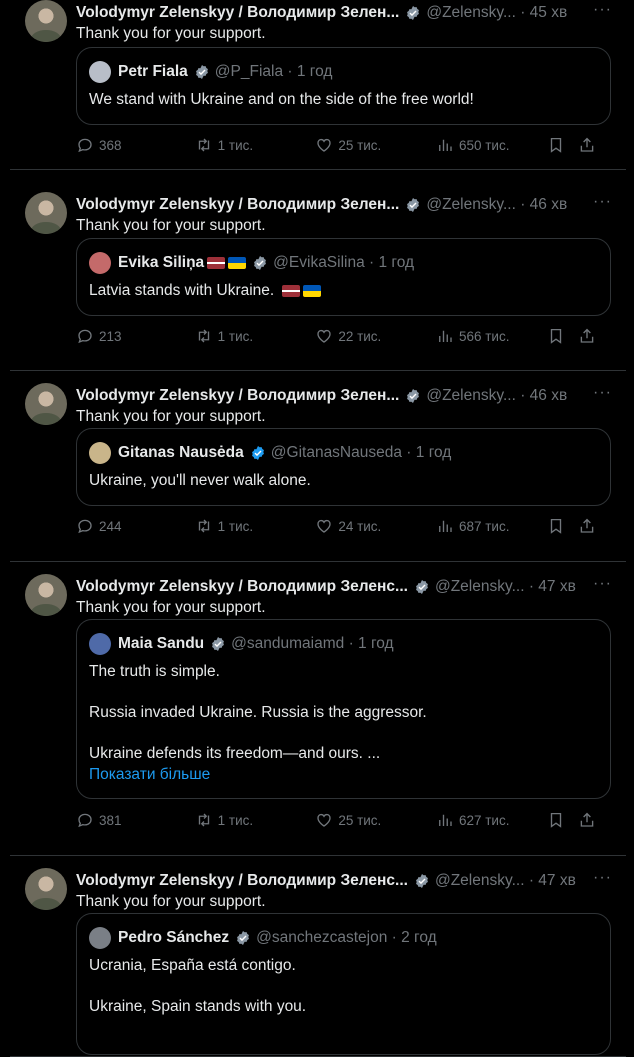 Image resolution: width=634 pixels, height=1057 pixels. I want to click on views-button: 566 тис., so click(491, 336).